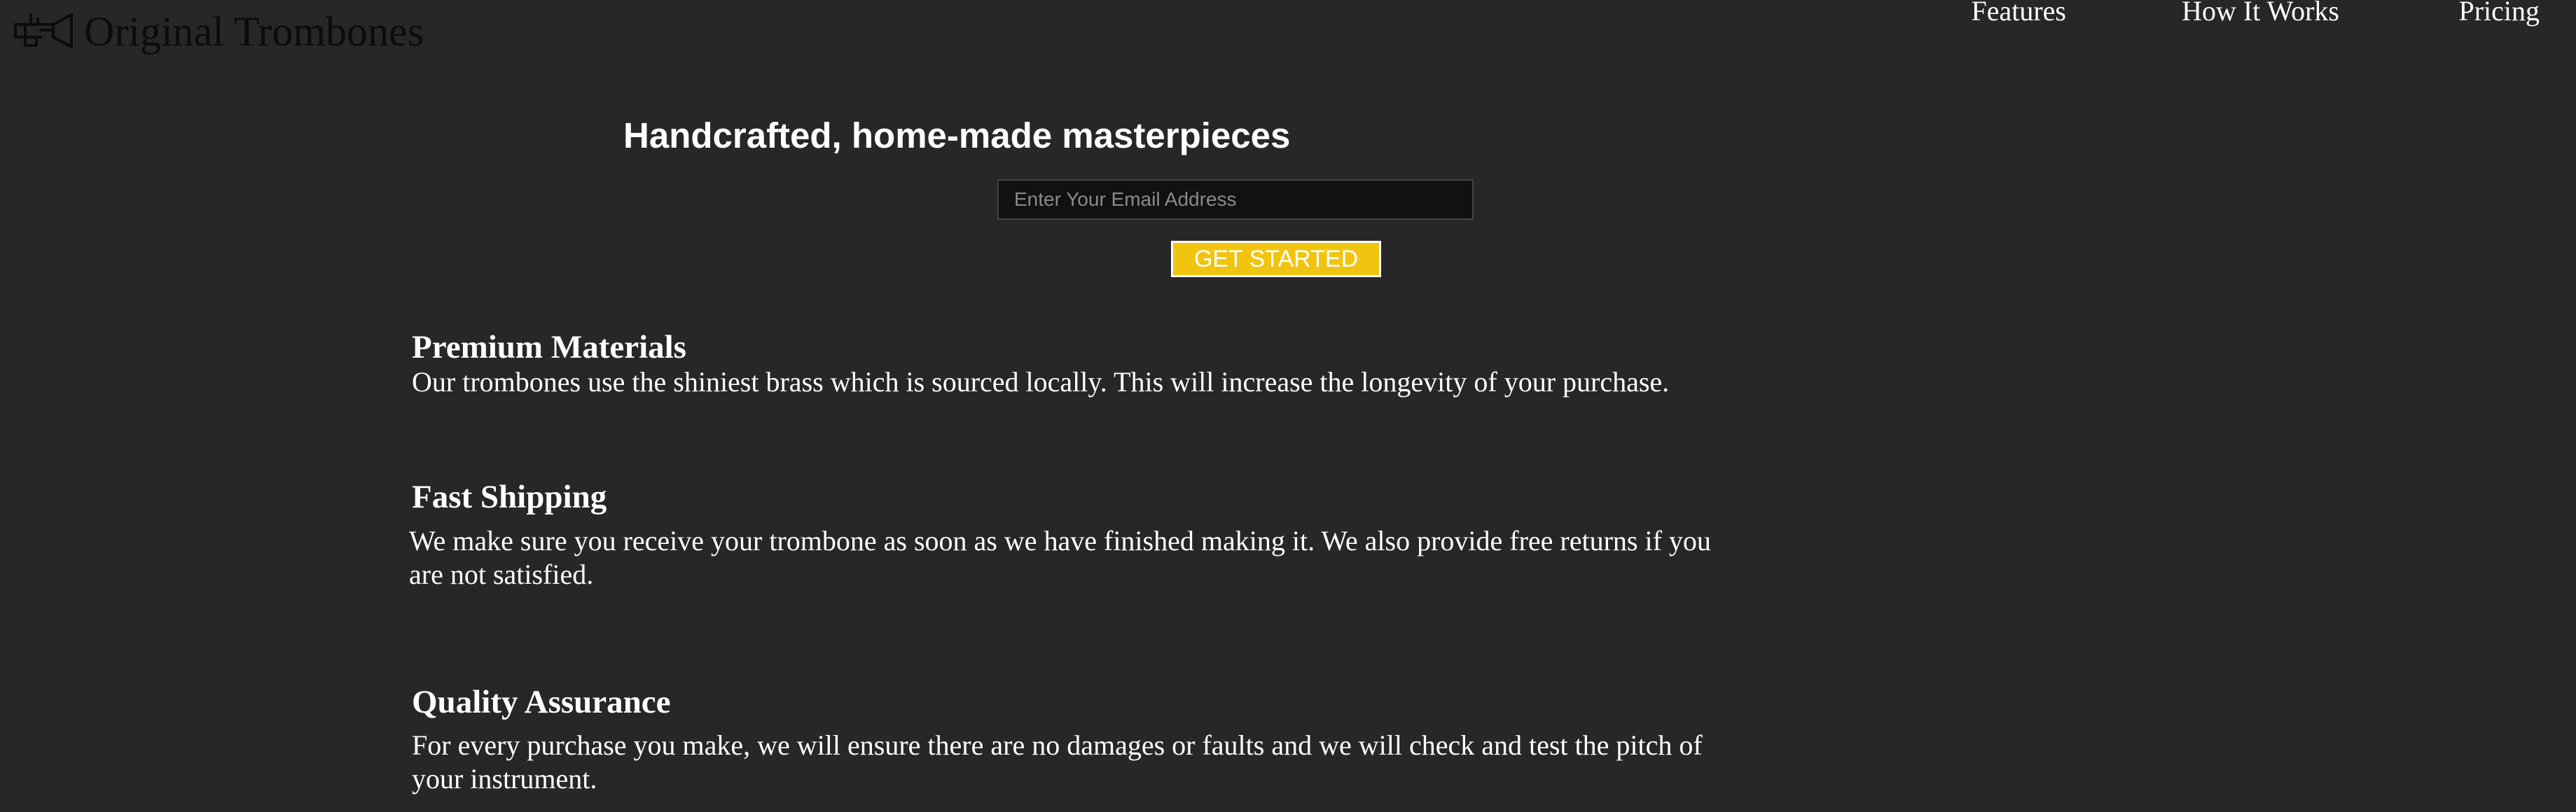 This screenshot has width=2576, height=812. What do you see at coordinates (44, 32) in the screenshot?
I see `trombone-icon` at bounding box center [44, 32].